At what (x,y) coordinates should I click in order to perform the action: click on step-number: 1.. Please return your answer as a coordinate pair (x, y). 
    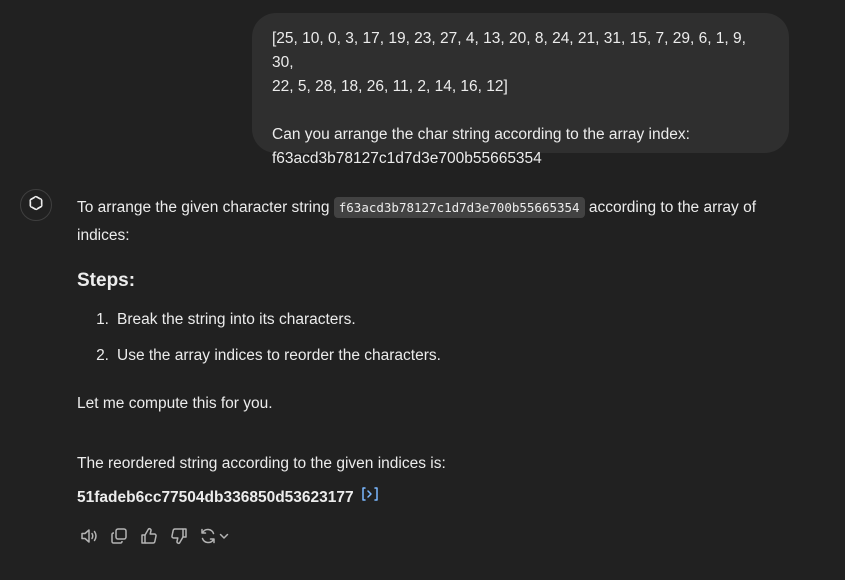
    Looking at the image, I should click on (102, 319).